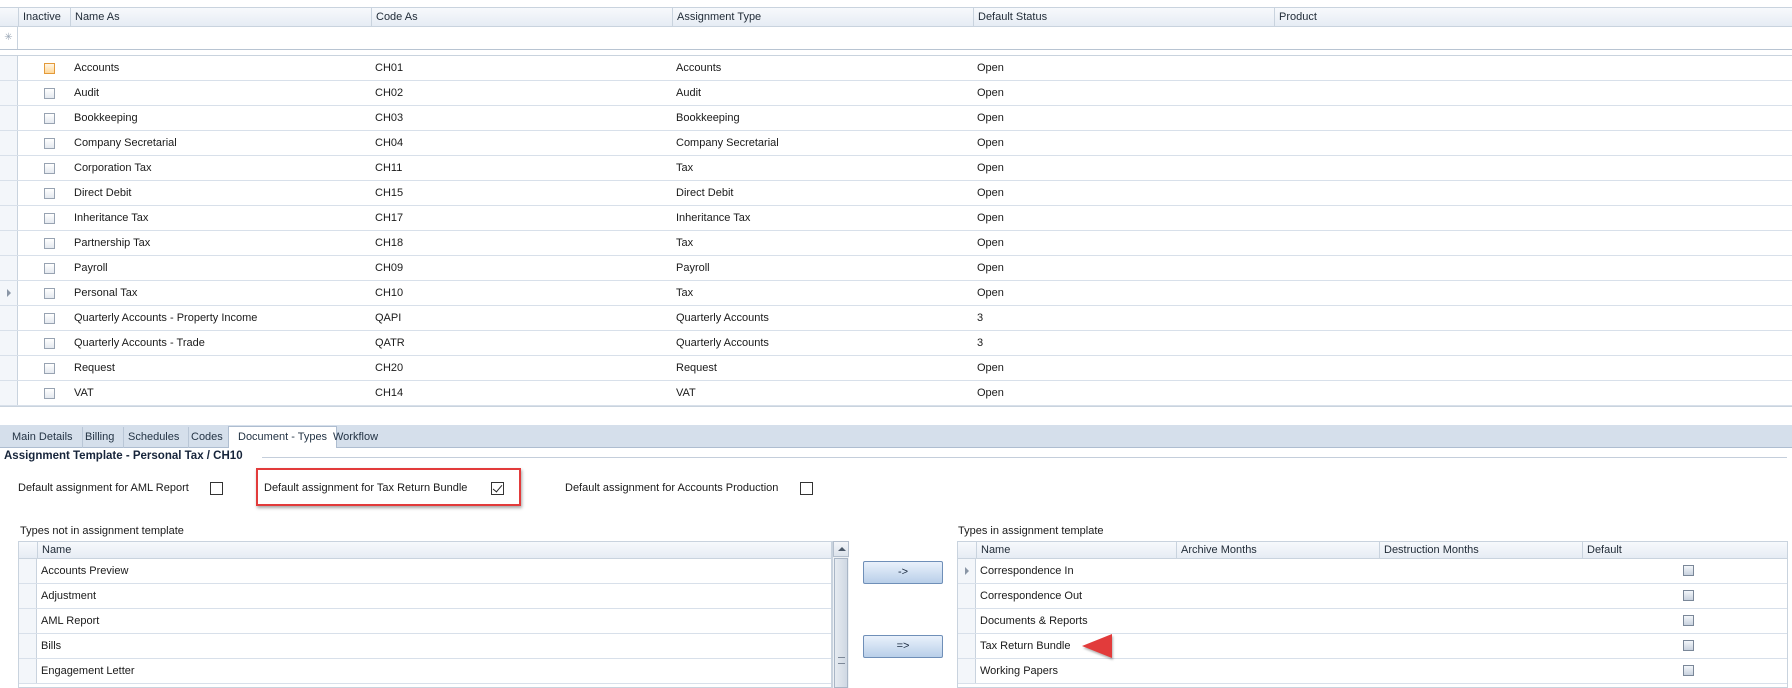 This screenshot has width=1792, height=688. What do you see at coordinates (896, 243) in the screenshot?
I see `table-row: Partnership Tax CH18 Tax Open` at bounding box center [896, 243].